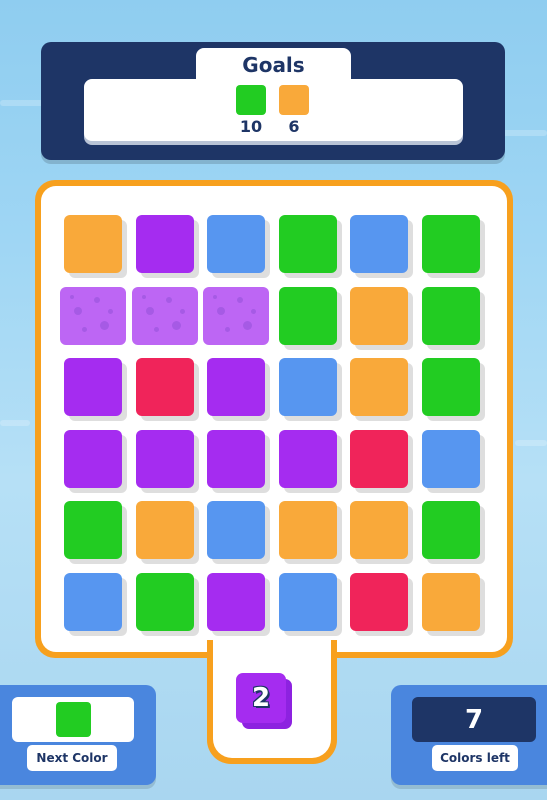 The height and width of the screenshot is (800, 547). Describe the element at coordinates (236, 601) in the screenshot. I see `tile-r5-c2-purple` at that location.